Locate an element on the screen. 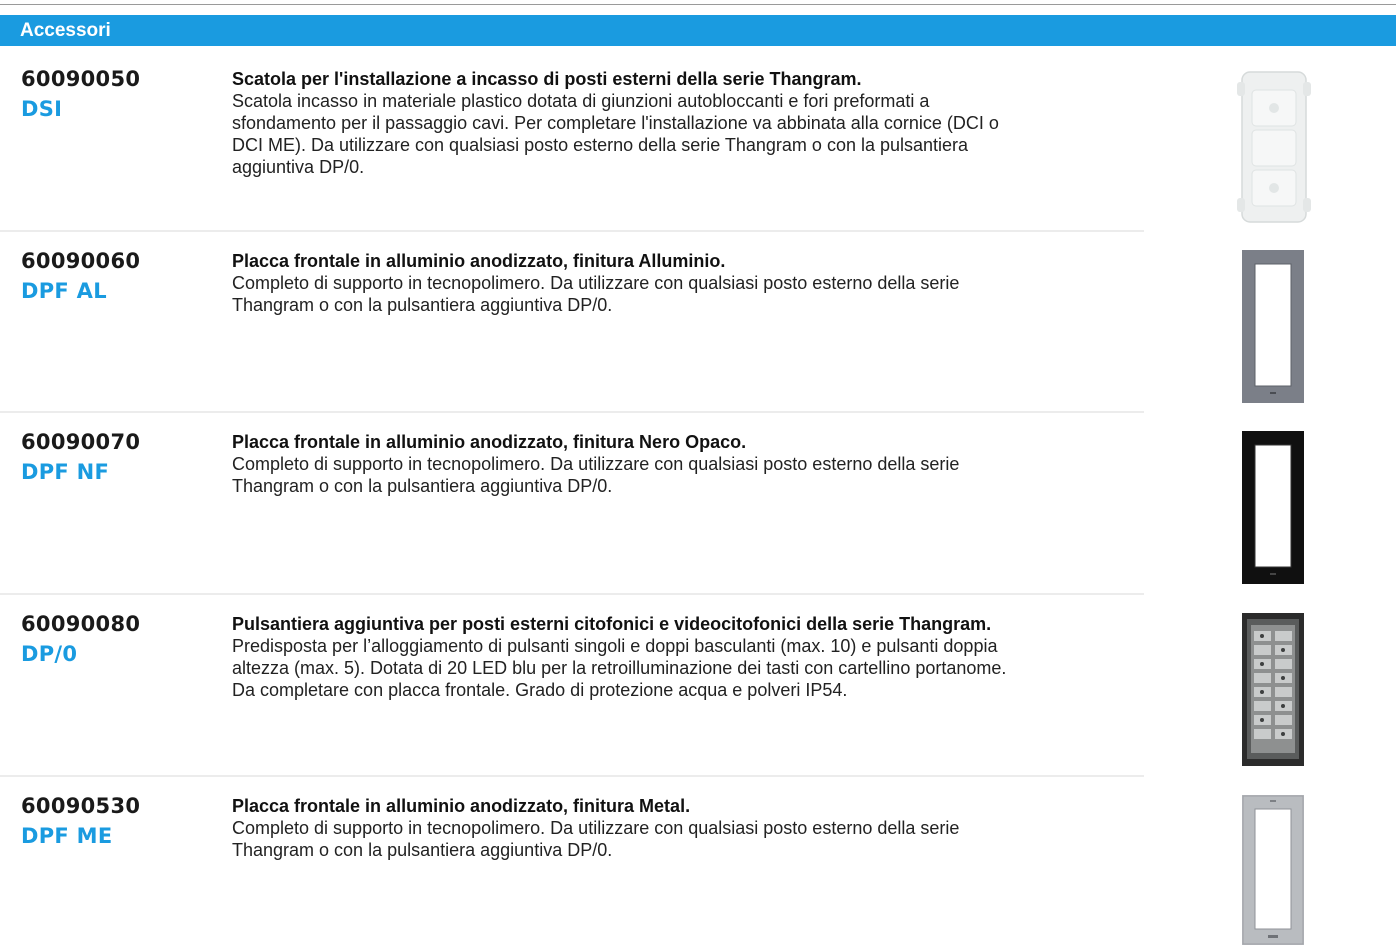  metal-plate-image is located at coordinates (1273, 870).